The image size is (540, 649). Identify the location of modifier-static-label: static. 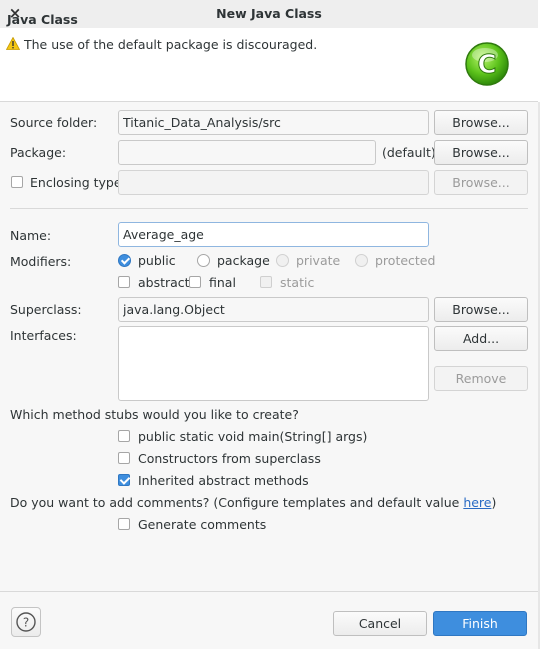
(297, 282).